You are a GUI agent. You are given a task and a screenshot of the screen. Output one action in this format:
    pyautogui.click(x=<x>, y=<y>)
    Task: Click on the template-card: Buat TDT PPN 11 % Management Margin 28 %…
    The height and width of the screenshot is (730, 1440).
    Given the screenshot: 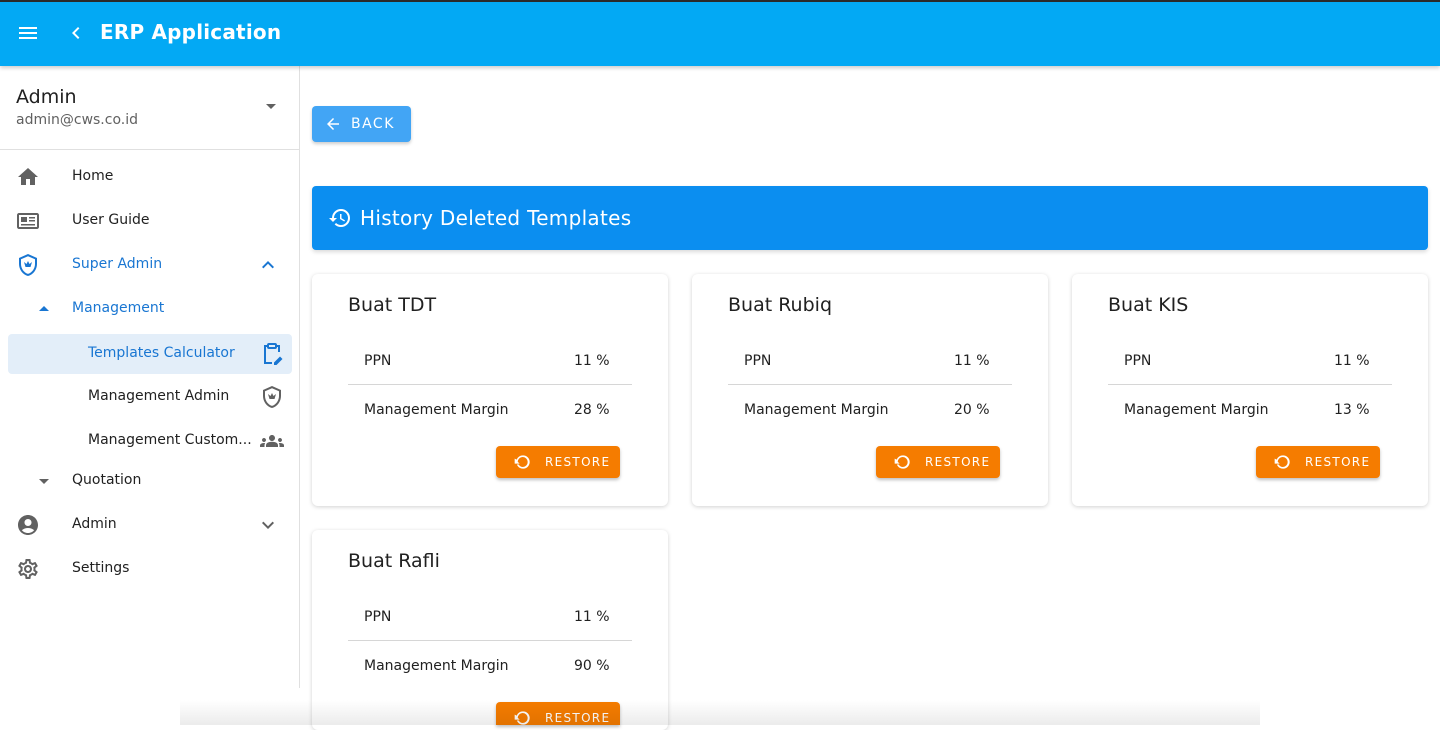 What is the action you would take?
    pyautogui.click(x=490, y=390)
    